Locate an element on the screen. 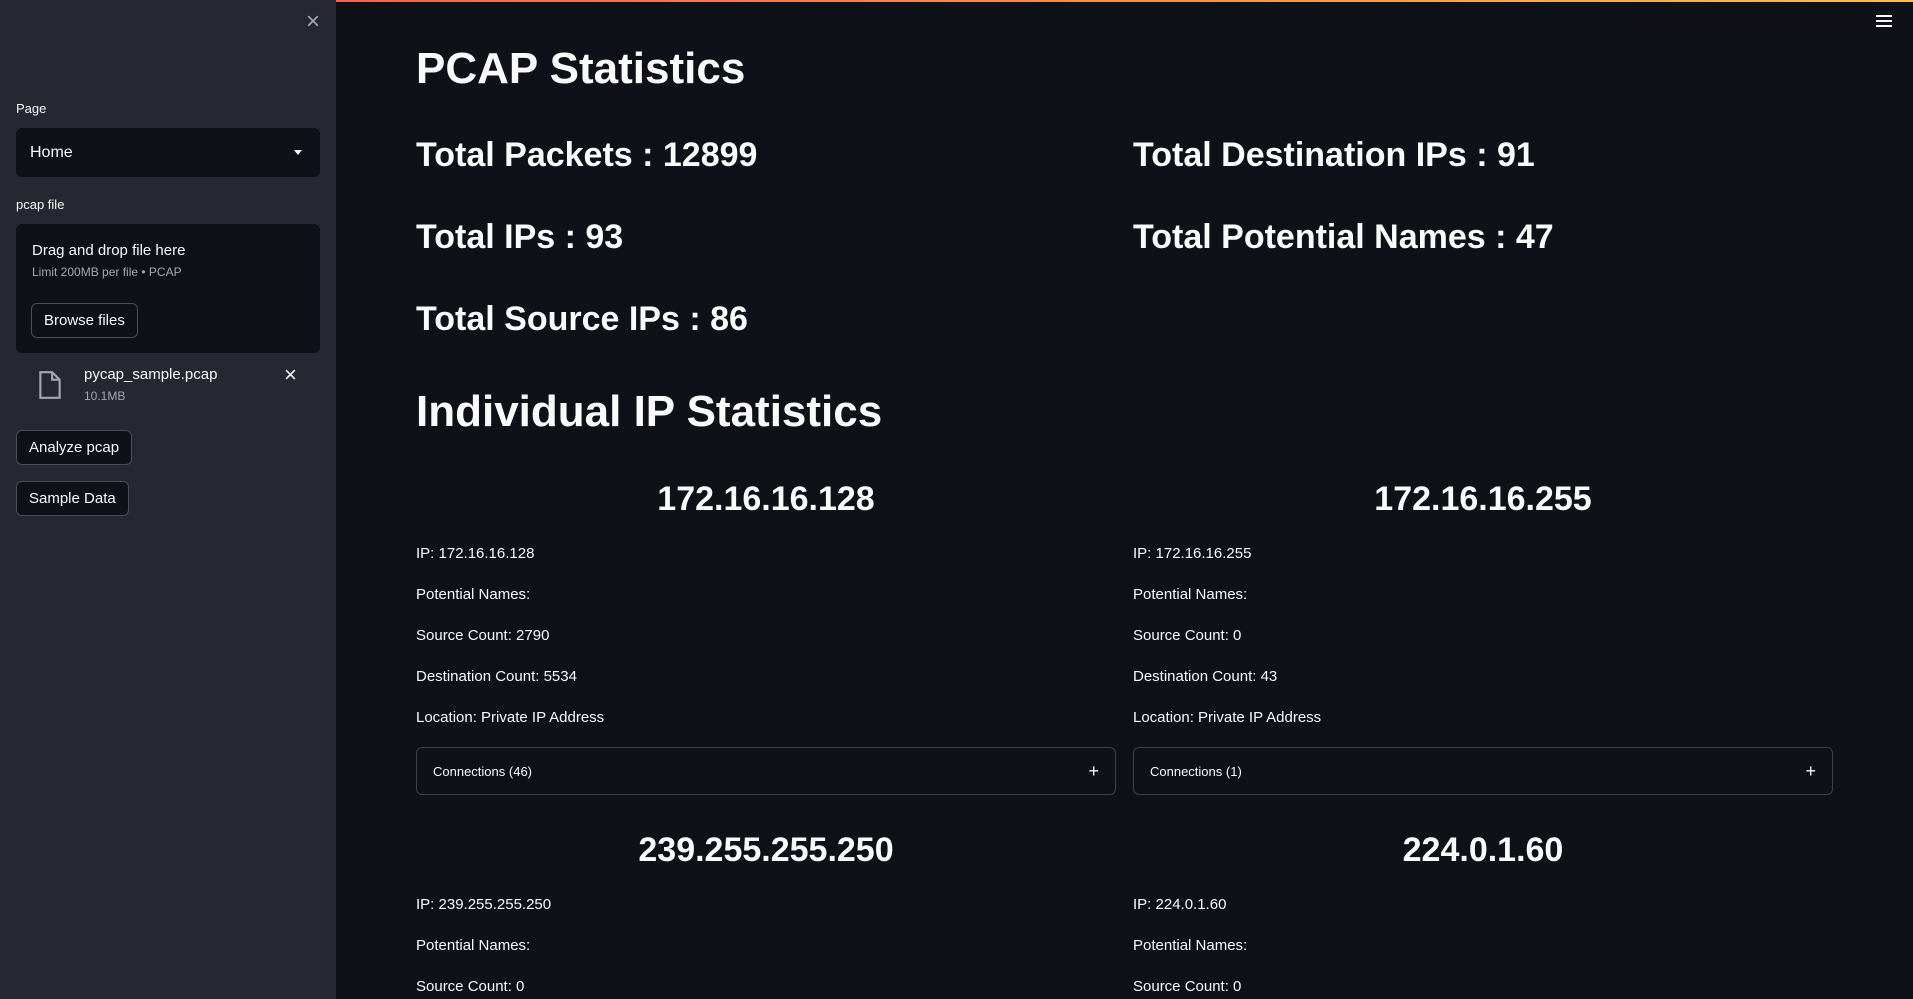 Image resolution: width=1913 pixels, height=999 pixels. connections-expander: Connections (1) + is located at coordinates (1483, 771).